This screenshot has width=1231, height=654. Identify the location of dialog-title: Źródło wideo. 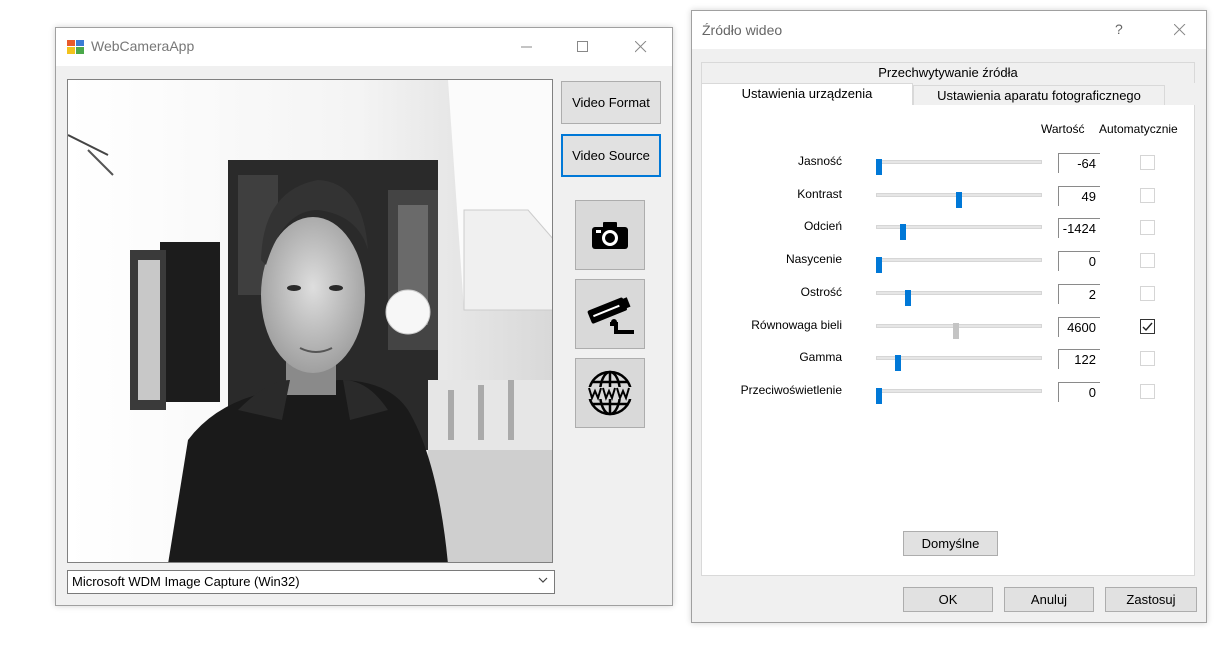
(742, 30).